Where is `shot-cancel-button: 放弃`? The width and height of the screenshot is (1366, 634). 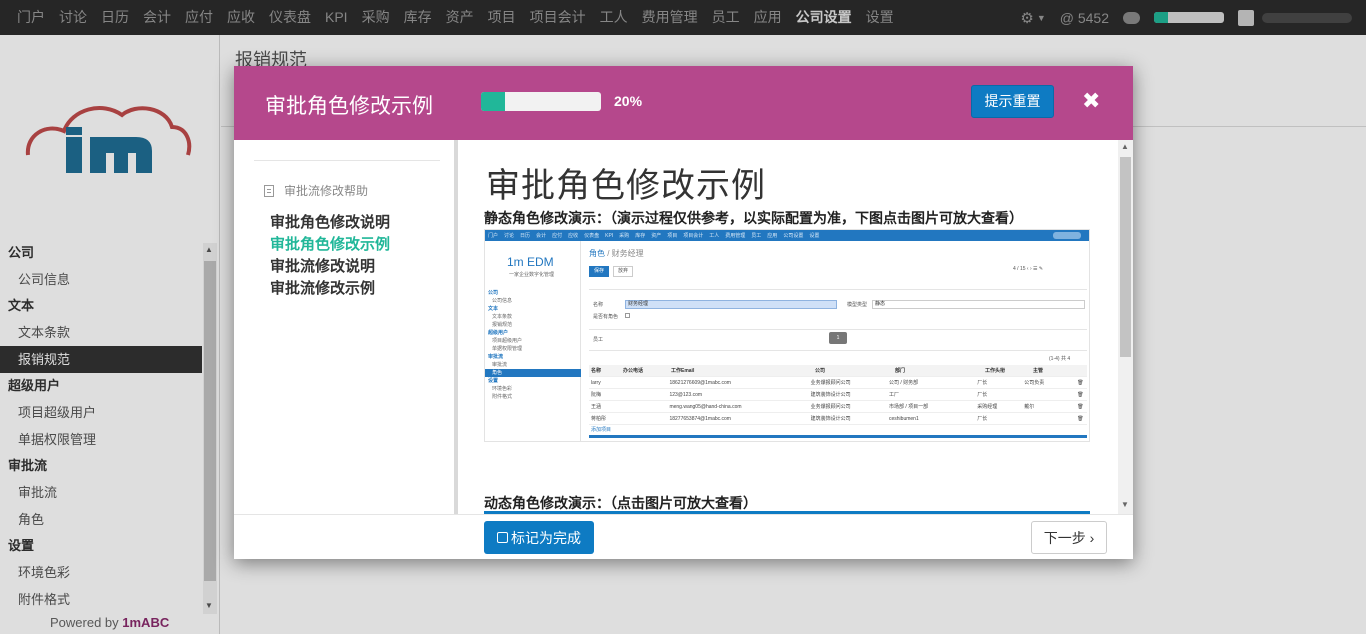 shot-cancel-button: 放弃 is located at coordinates (623, 271).